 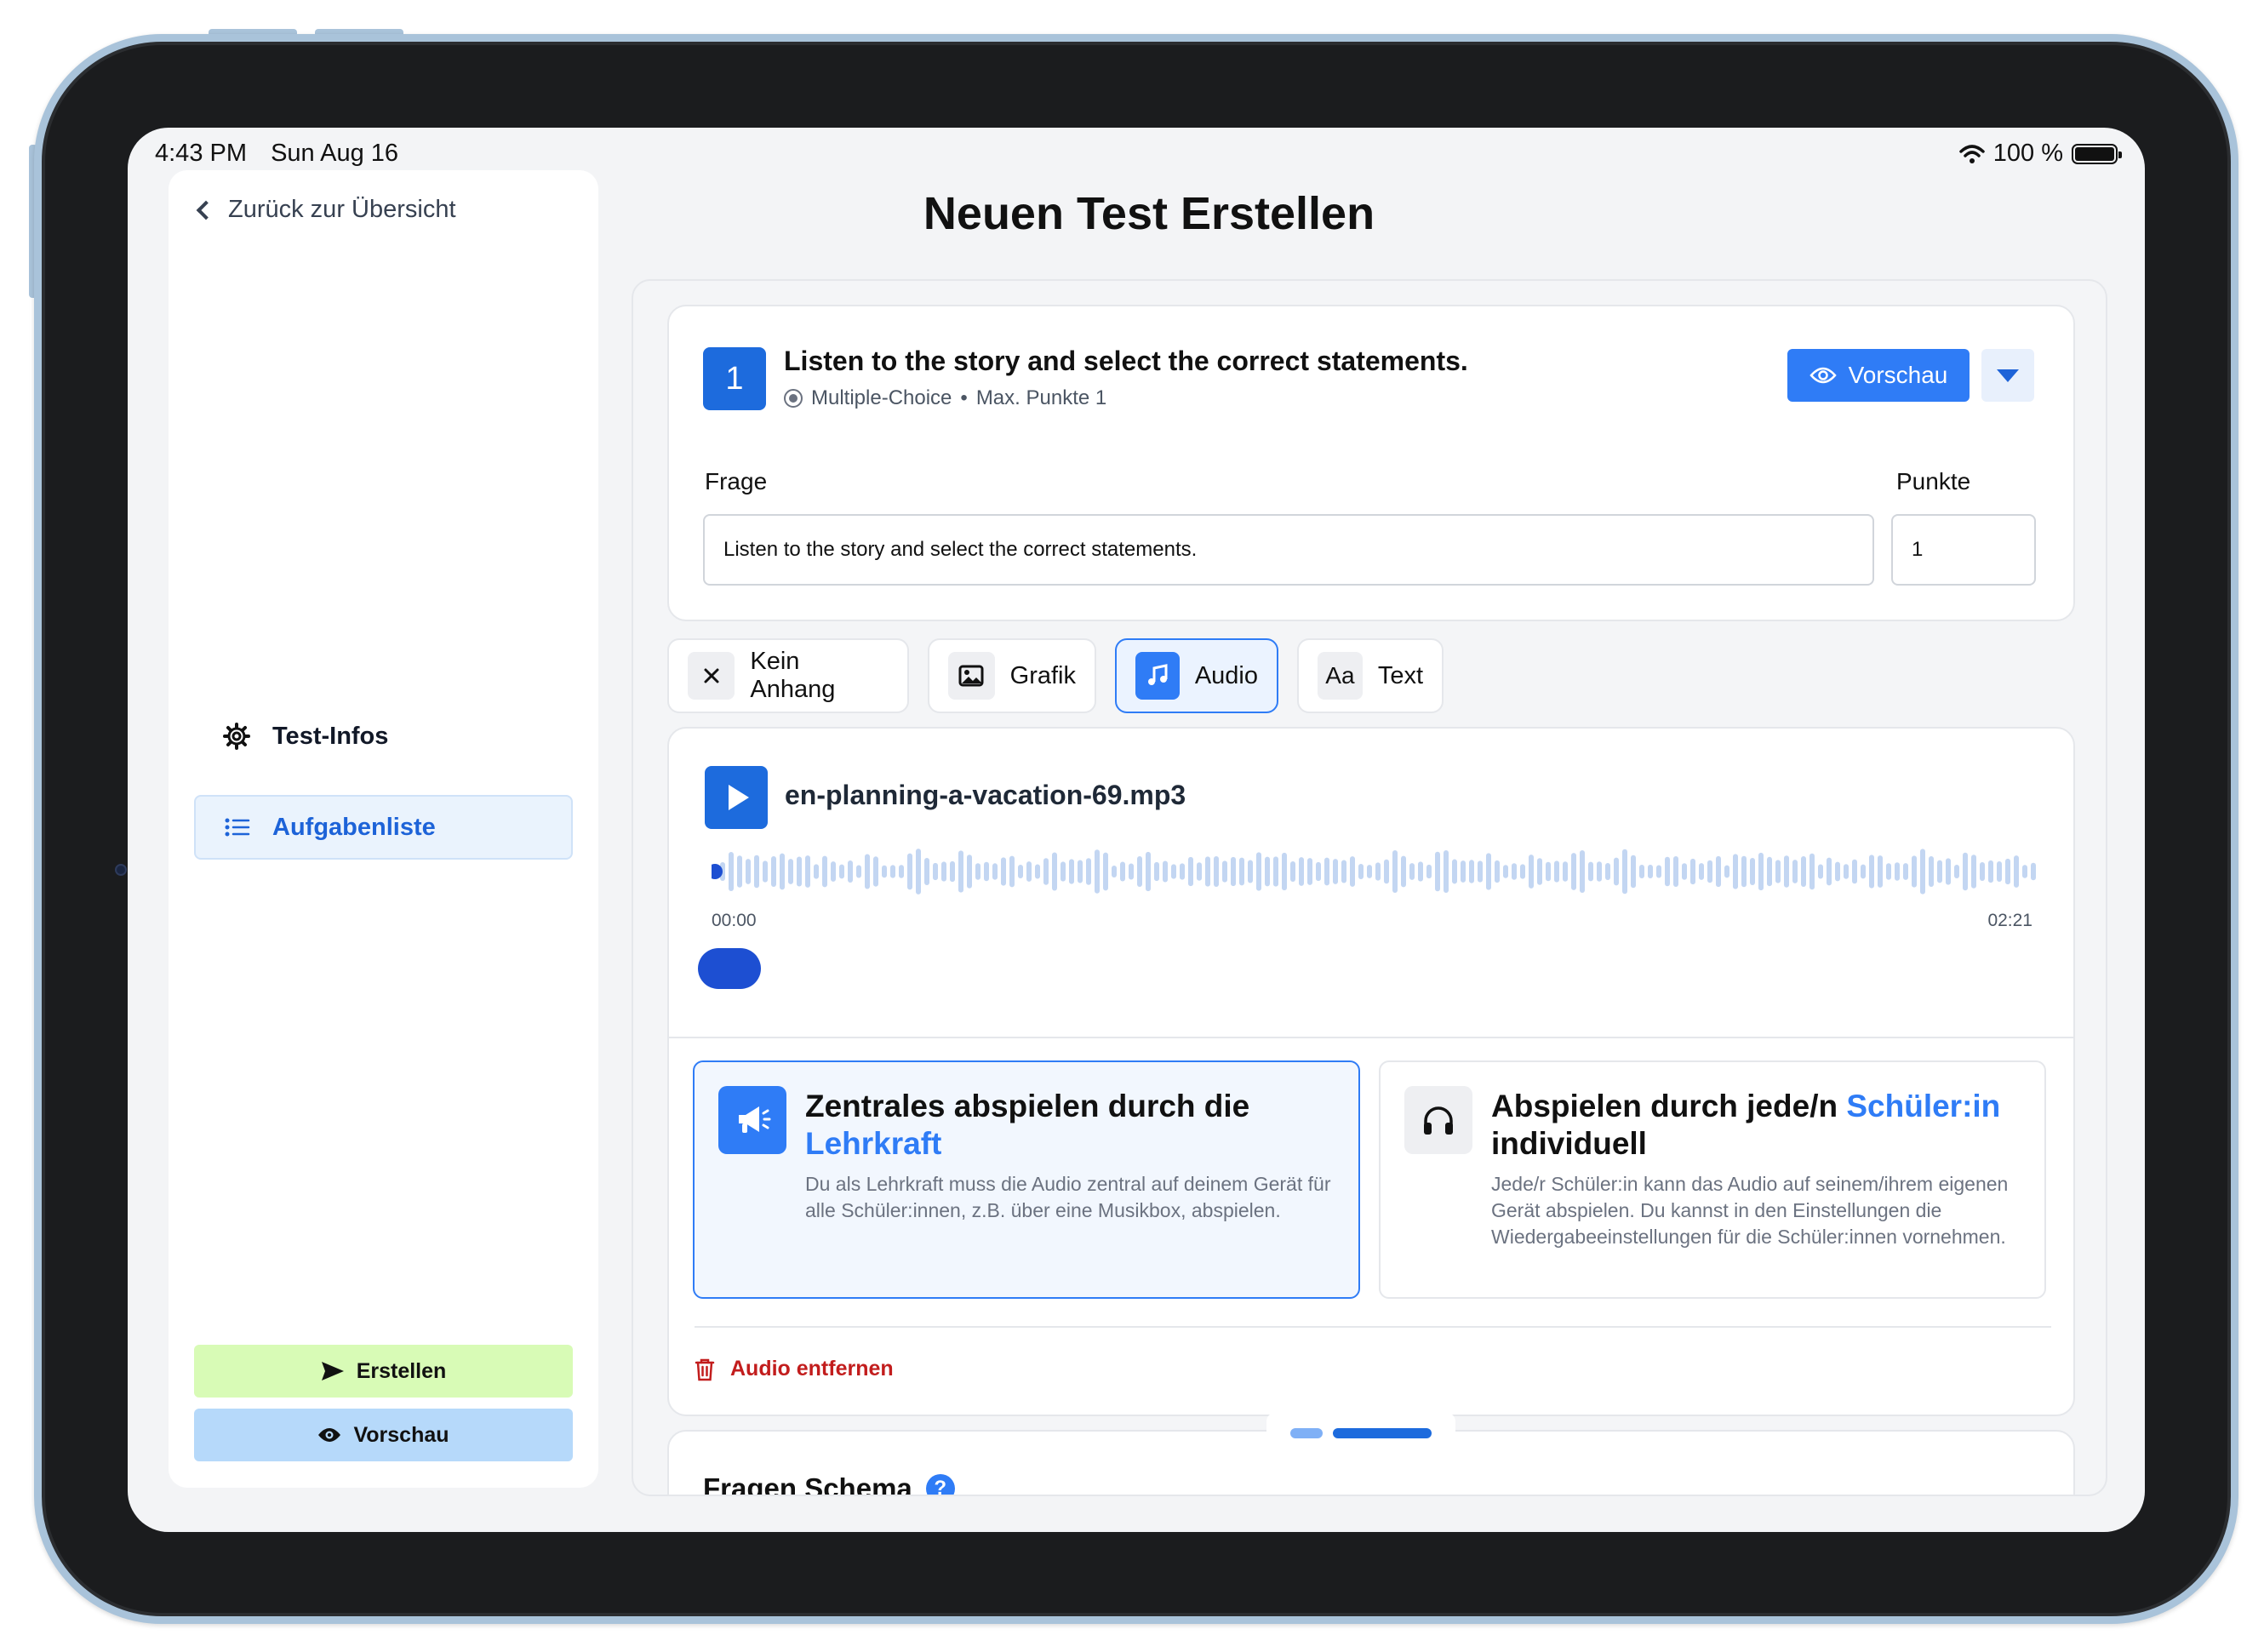 I want to click on page-indicator, so click(x=1360, y=1434).